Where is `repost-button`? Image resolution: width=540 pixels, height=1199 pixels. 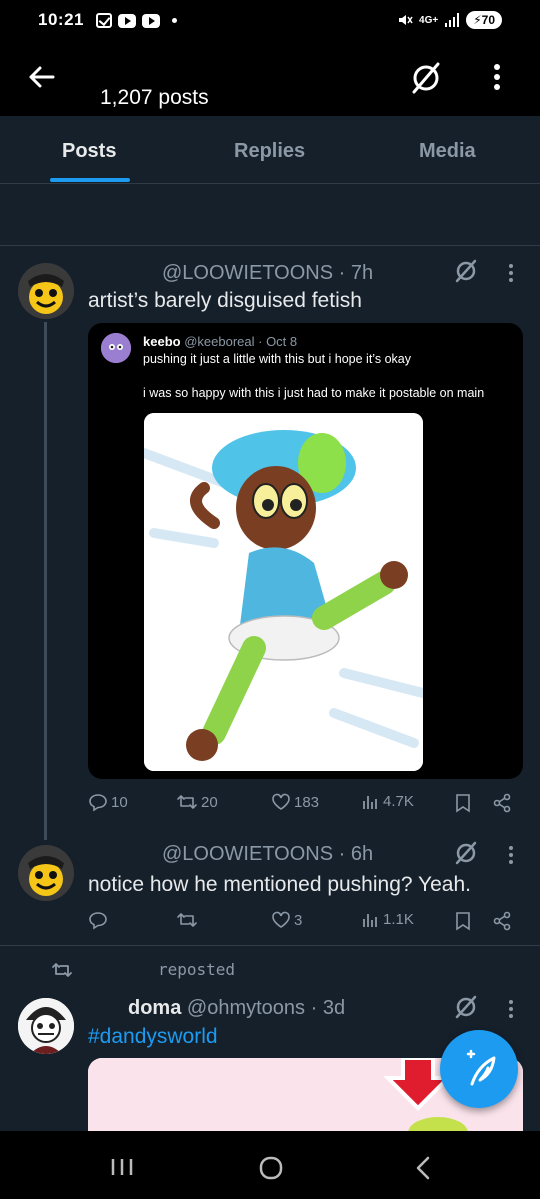
repost-button is located at coordinates (188, 920).